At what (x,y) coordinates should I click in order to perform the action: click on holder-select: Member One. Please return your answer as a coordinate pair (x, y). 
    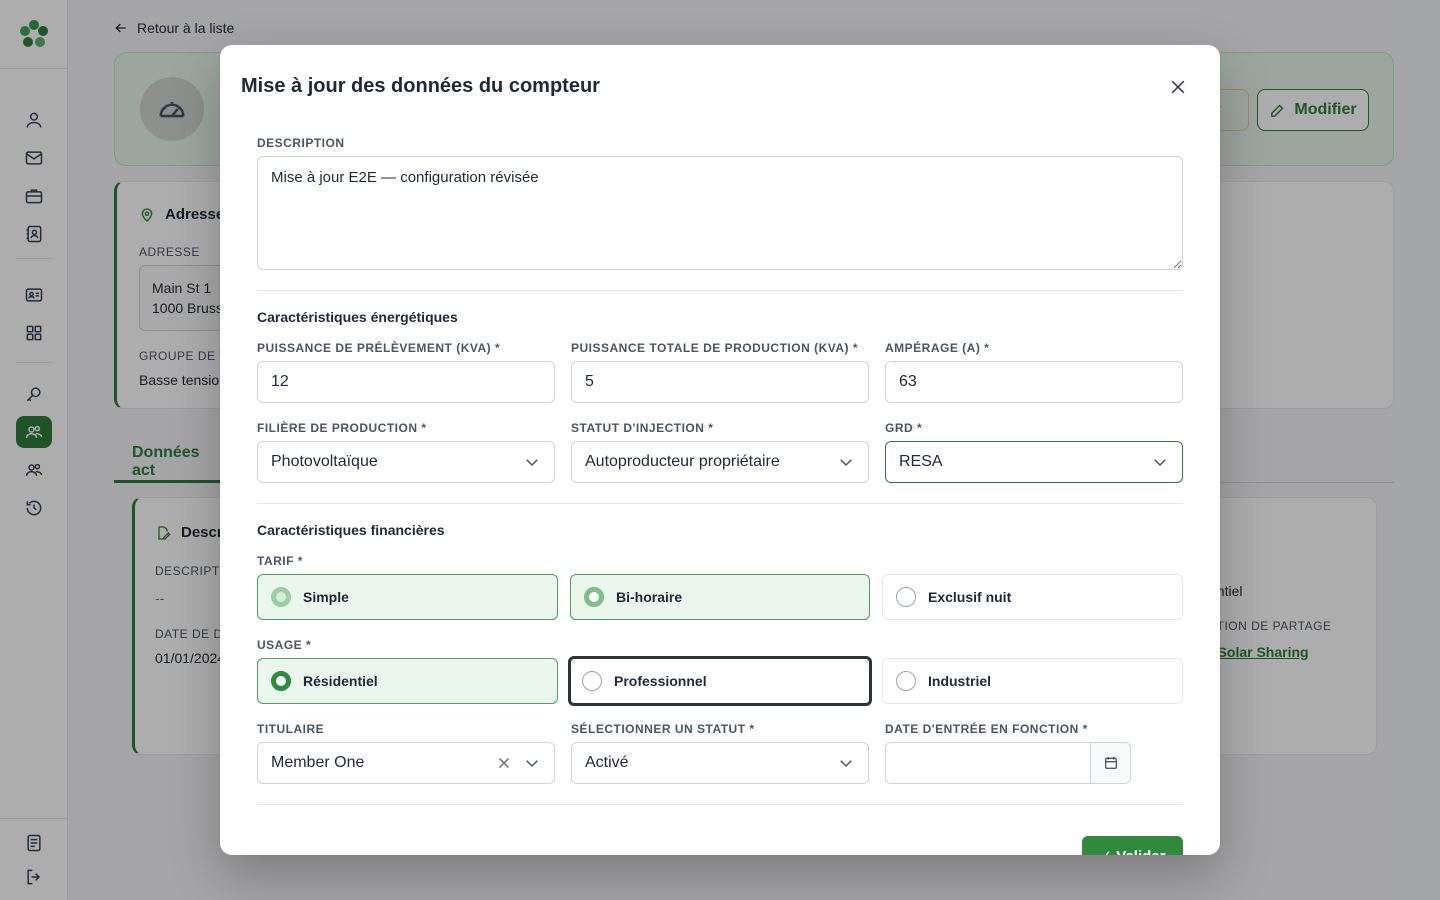
    Looking at the image, I should click on (406, 763).